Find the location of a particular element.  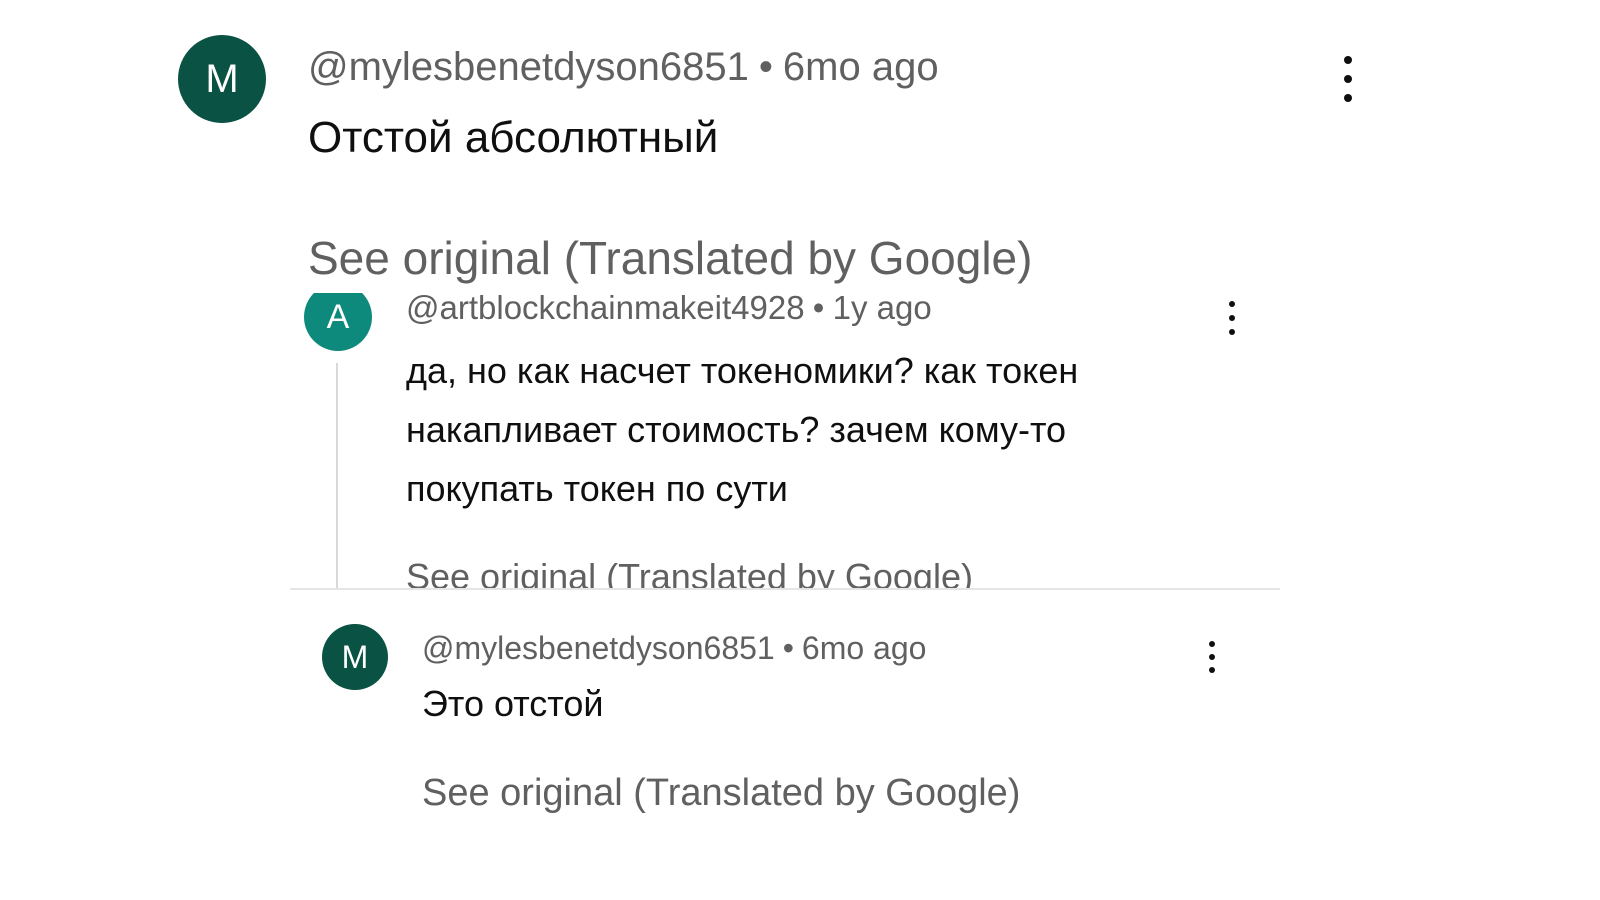

timestamp: 1y ago is located at coordinates (882, 309).